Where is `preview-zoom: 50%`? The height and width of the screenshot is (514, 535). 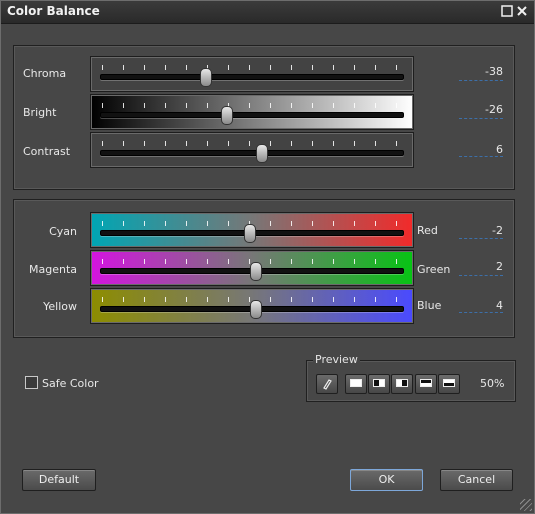
preview-zoom: 50% is located at coordinates (492, 383).